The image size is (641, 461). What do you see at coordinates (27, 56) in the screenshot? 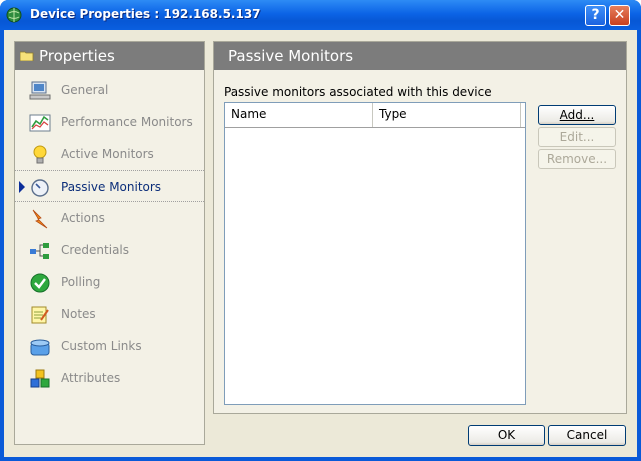
I see `folder-icon` at bounding box center [27, 56].